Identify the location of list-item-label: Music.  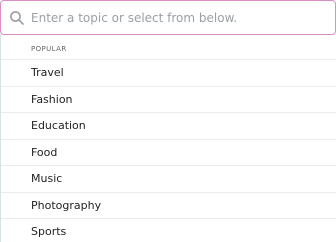
(47, 178).